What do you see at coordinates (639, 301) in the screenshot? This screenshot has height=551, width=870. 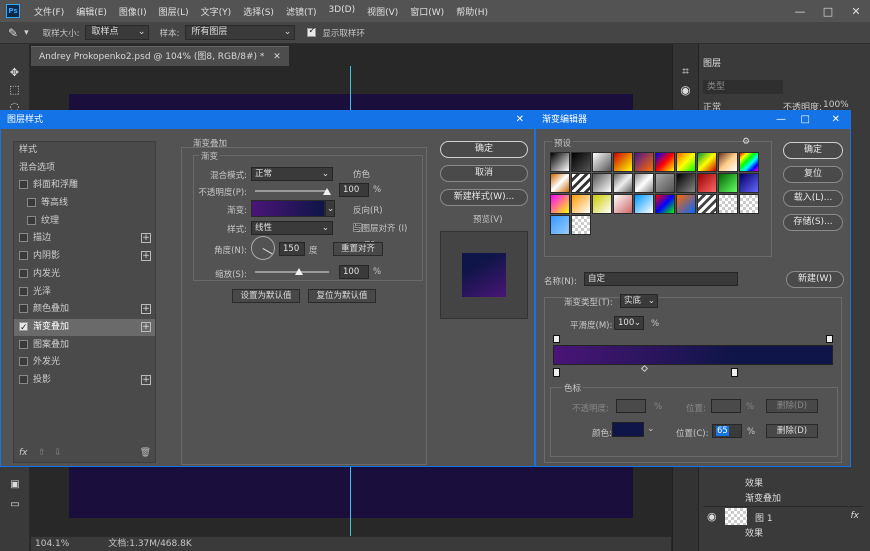 I see `gradient-type-select: 实底 ⌄` at bounding box center [639, 301].